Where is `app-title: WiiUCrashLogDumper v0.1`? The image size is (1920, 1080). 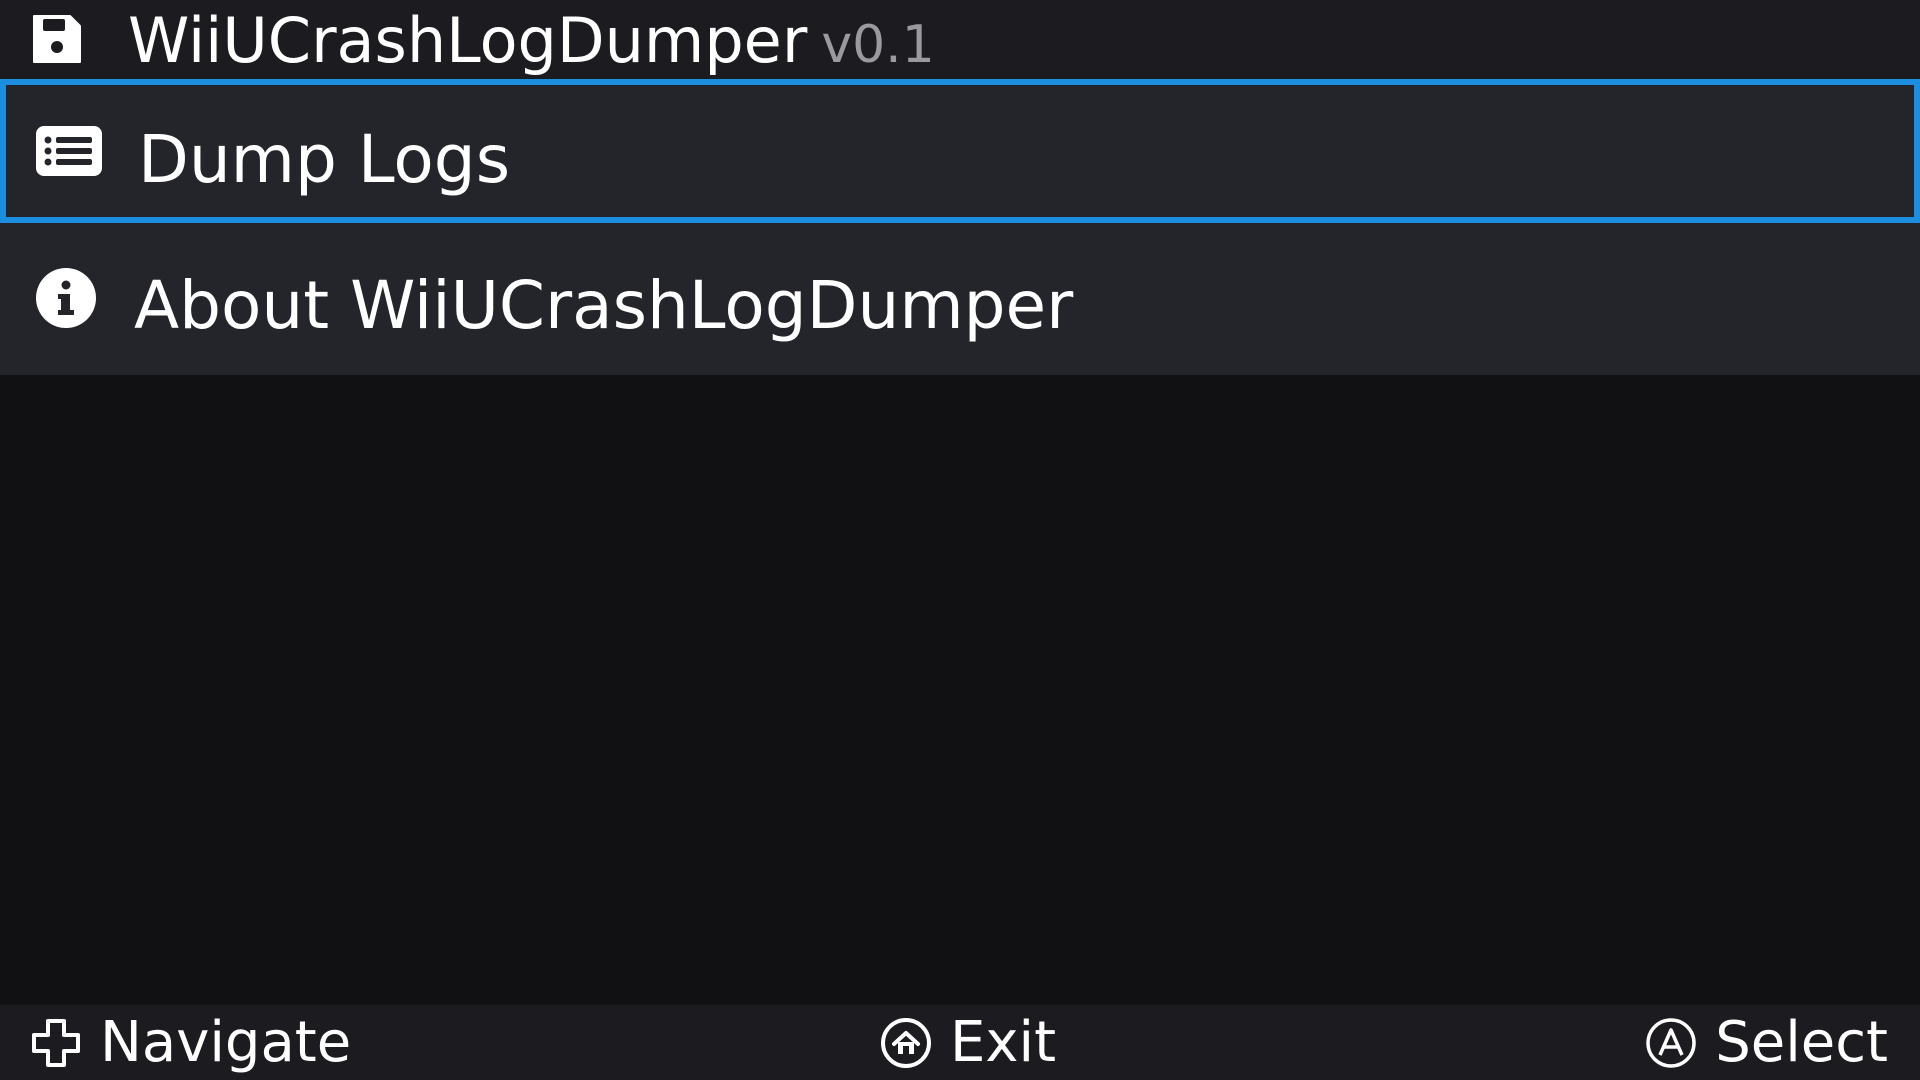 app-title: WiiUCrashLogDumper v0.1 is located at coordinates (531, 43).